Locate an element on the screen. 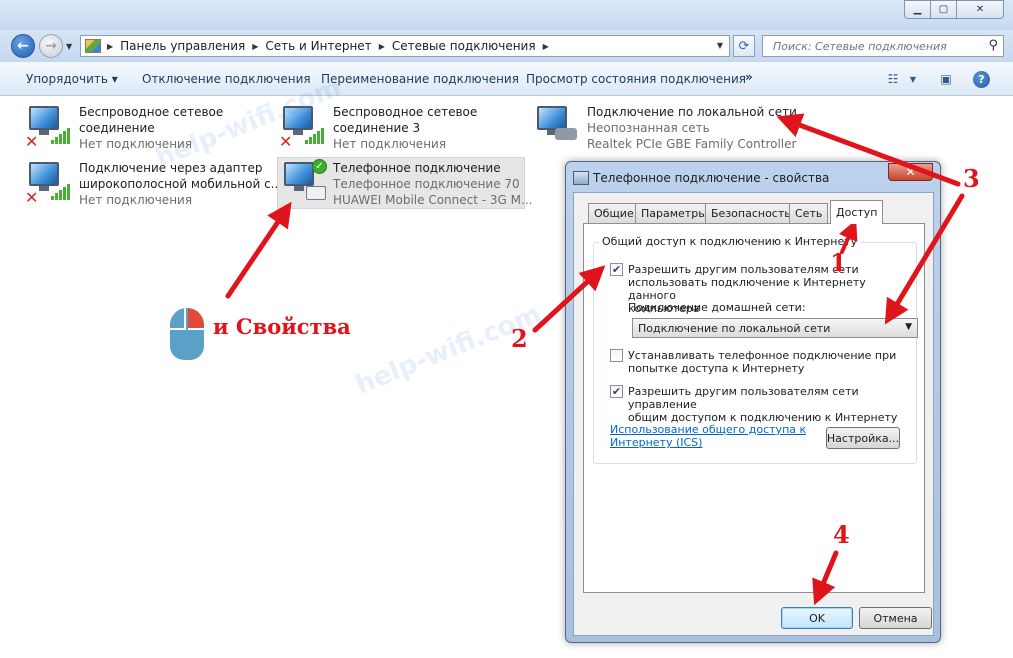 The height and width of the screenshot is (658, 1013). allow-sharing-checkbox: ✔ is located at coordinates (616, 269).